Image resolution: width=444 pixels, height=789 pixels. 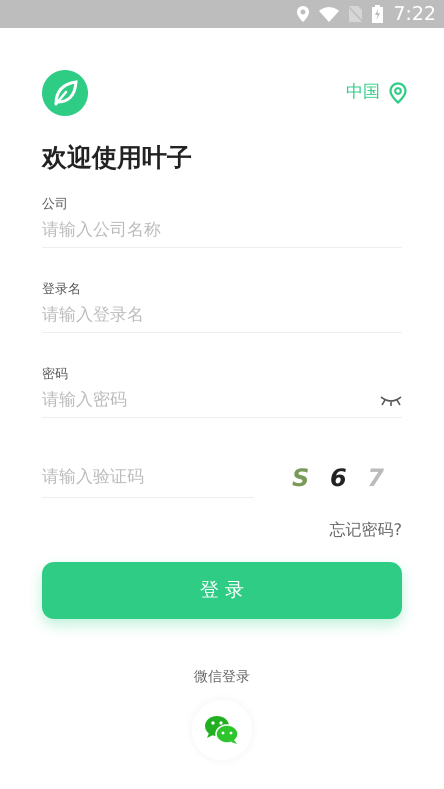 What do you see at coordinates (303, 14) in the screenshot?
I see `location-icon` at bounding box center [303, 14].